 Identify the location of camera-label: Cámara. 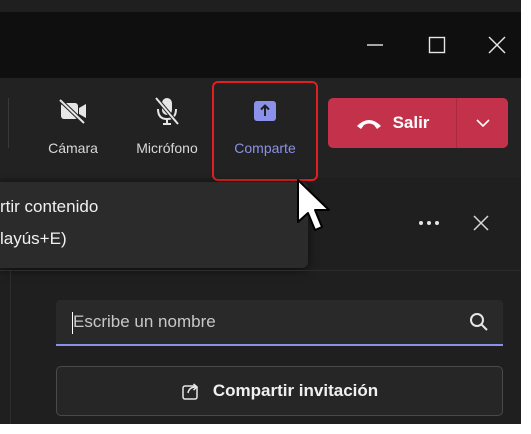
(73, 148).